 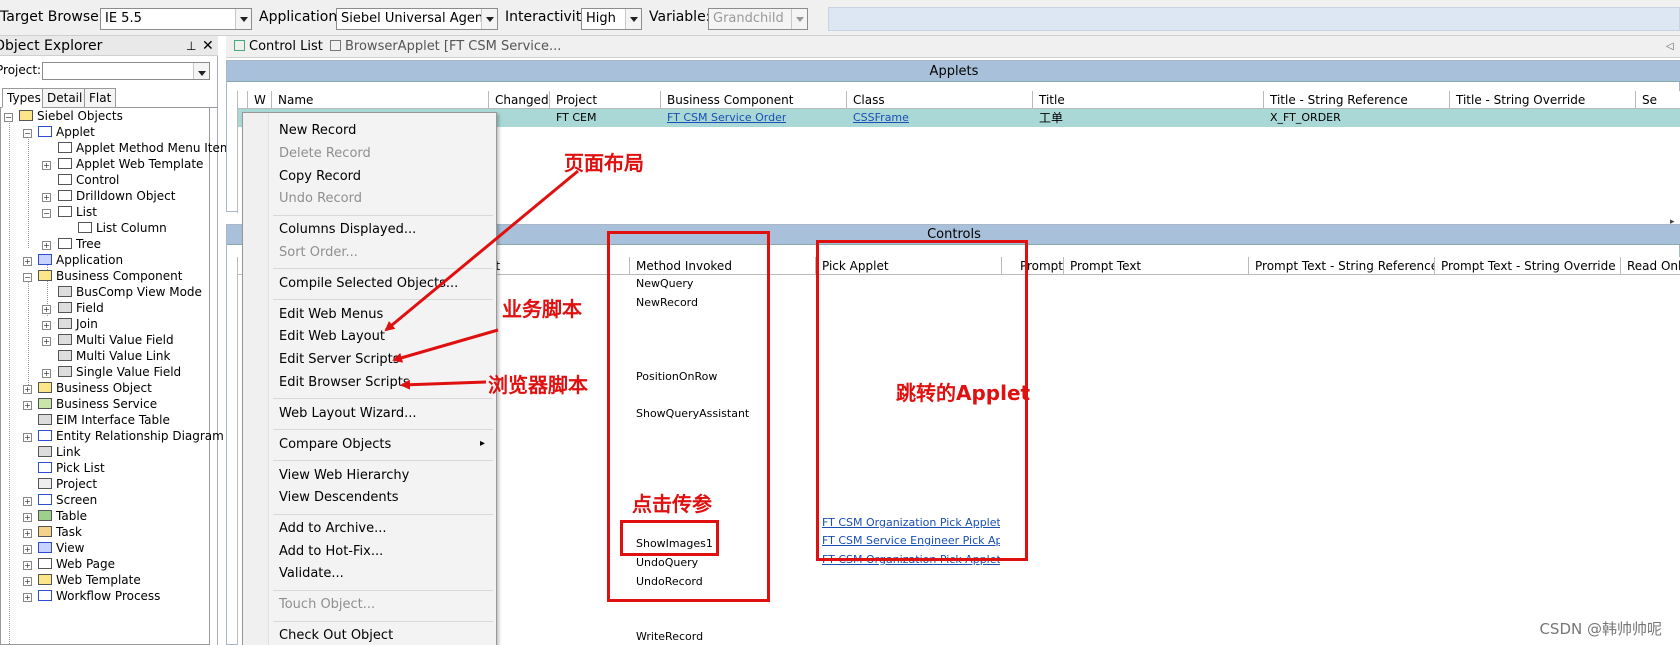 I want to click on highlight-show-images, so click(x=669, y=538).